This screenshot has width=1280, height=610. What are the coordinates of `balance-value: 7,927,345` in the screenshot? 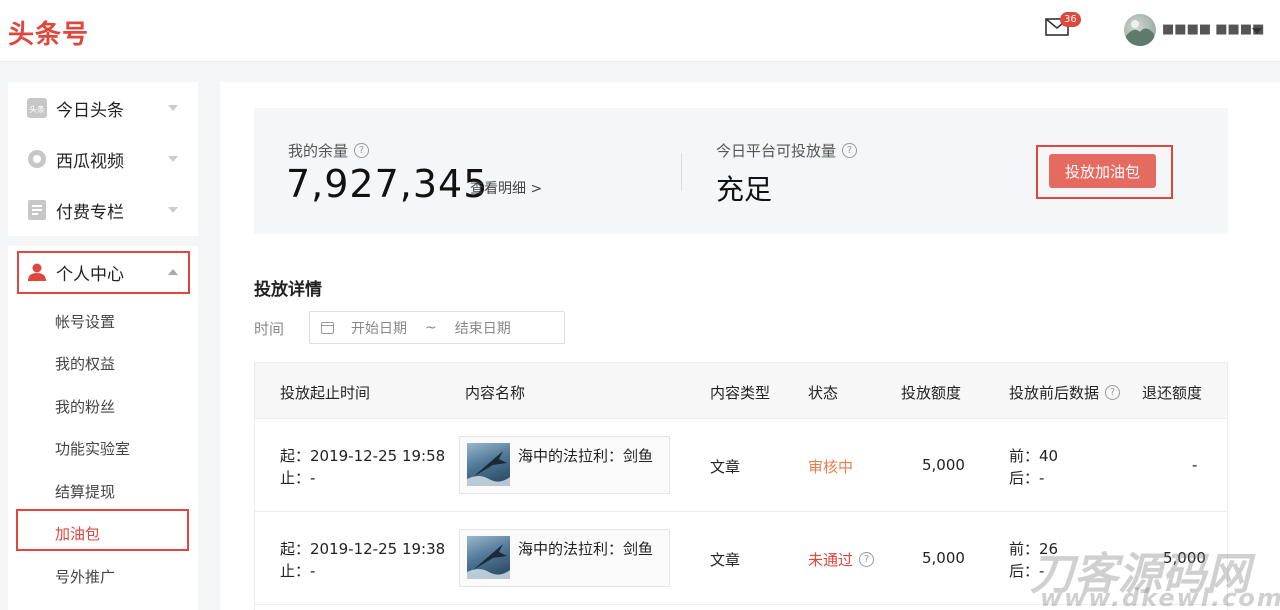 It's located at (387, 184).